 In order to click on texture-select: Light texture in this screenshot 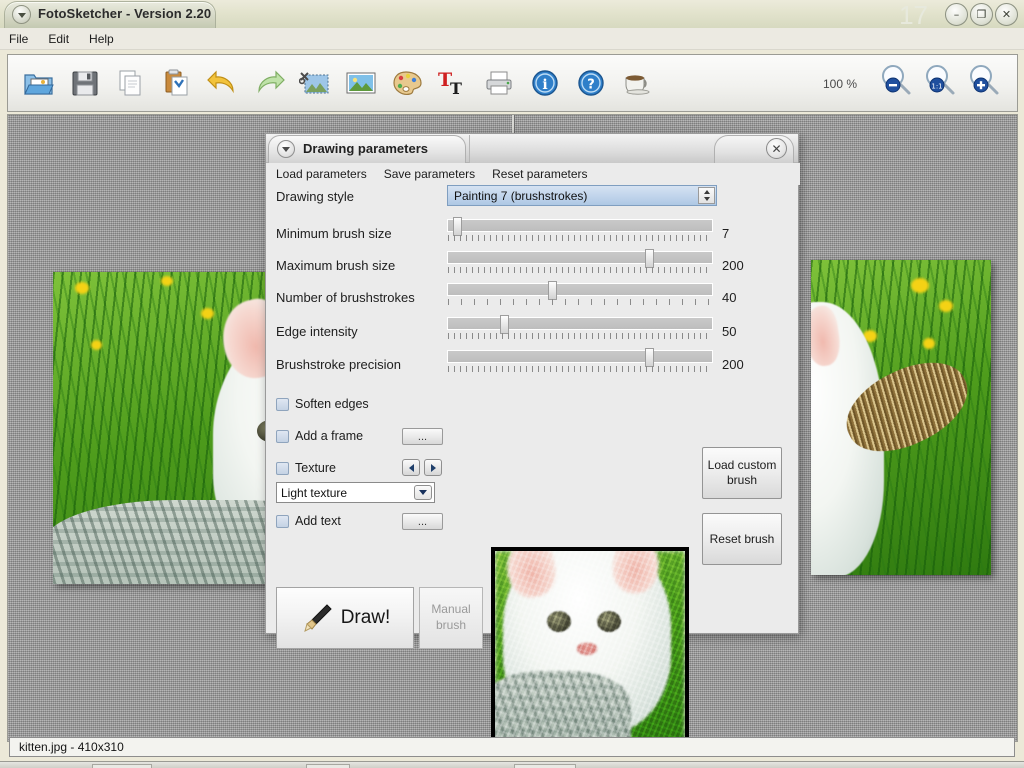, I will do `click(355, 492)`.